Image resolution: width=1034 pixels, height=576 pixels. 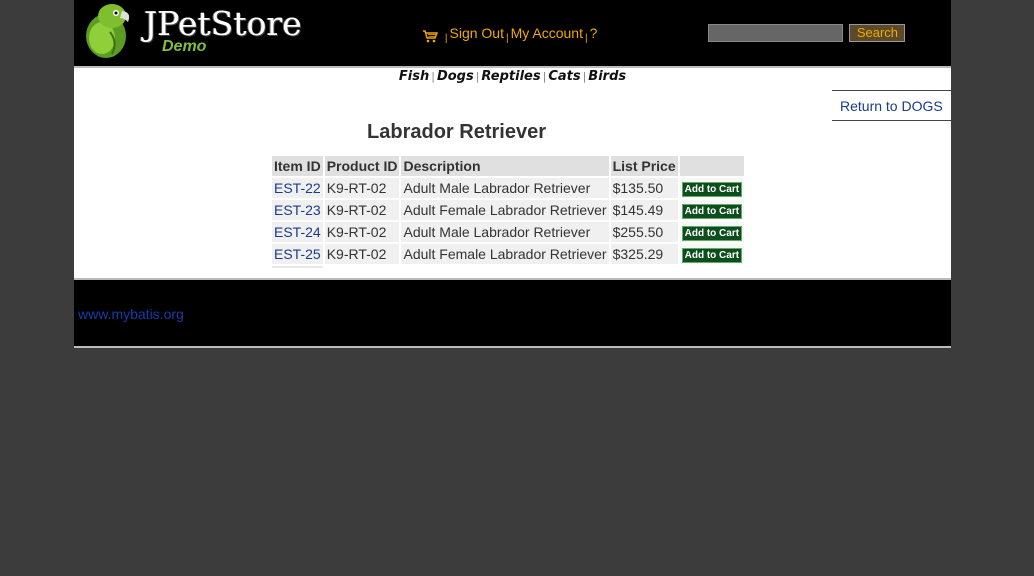 I want to click on header-item-id: Item ID, so click(x=297, y=166).